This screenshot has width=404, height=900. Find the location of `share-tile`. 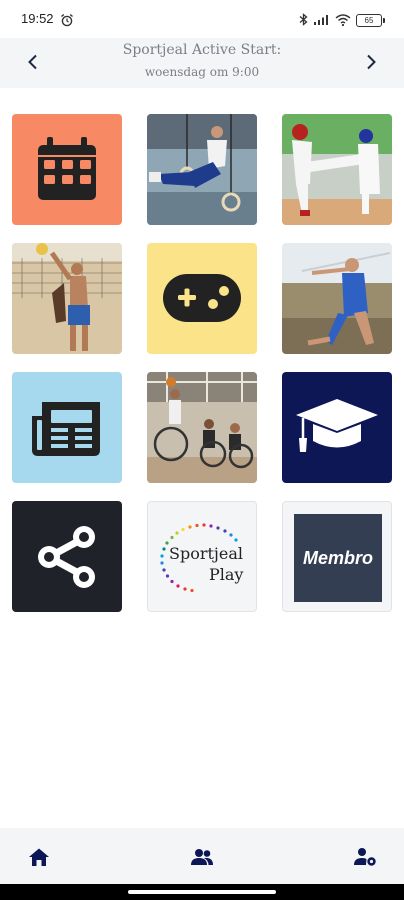

share-tile is located at coordinates (67, 556).